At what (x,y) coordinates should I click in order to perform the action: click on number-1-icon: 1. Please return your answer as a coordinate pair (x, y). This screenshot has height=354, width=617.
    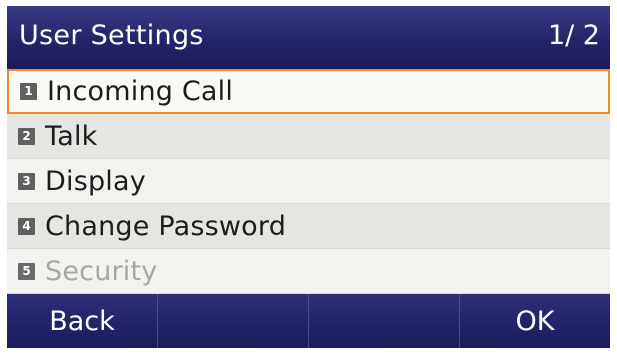
    Looking at the image, I should click on (28, 91).